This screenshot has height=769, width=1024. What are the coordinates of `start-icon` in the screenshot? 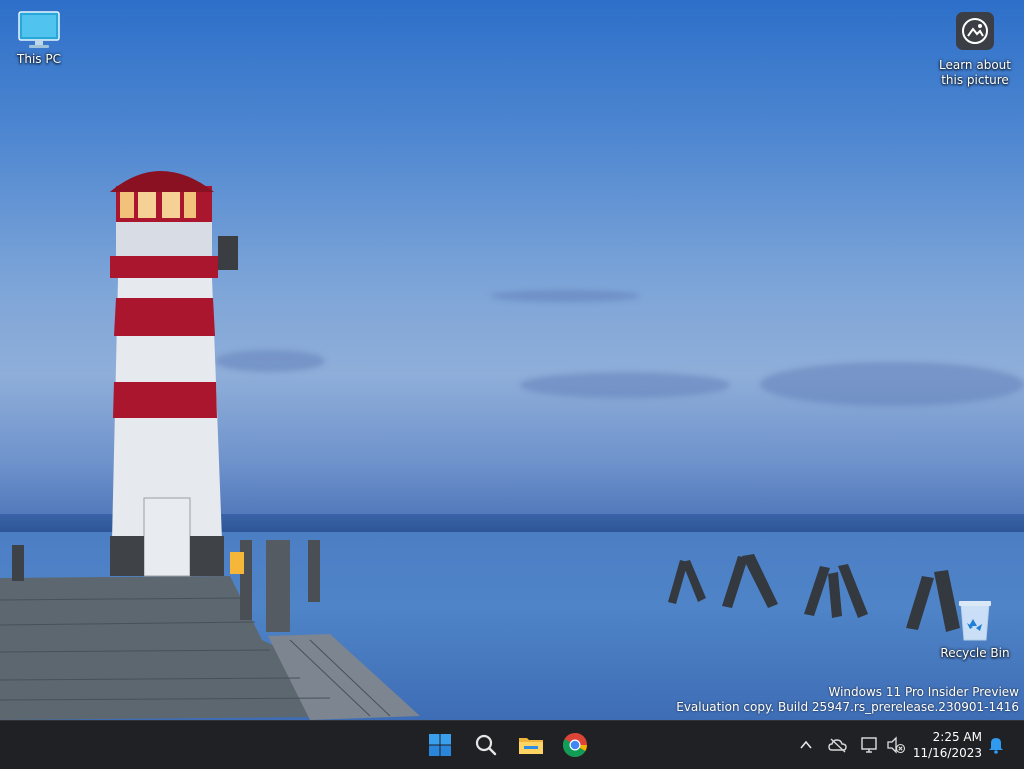 It's located at (440, 745).